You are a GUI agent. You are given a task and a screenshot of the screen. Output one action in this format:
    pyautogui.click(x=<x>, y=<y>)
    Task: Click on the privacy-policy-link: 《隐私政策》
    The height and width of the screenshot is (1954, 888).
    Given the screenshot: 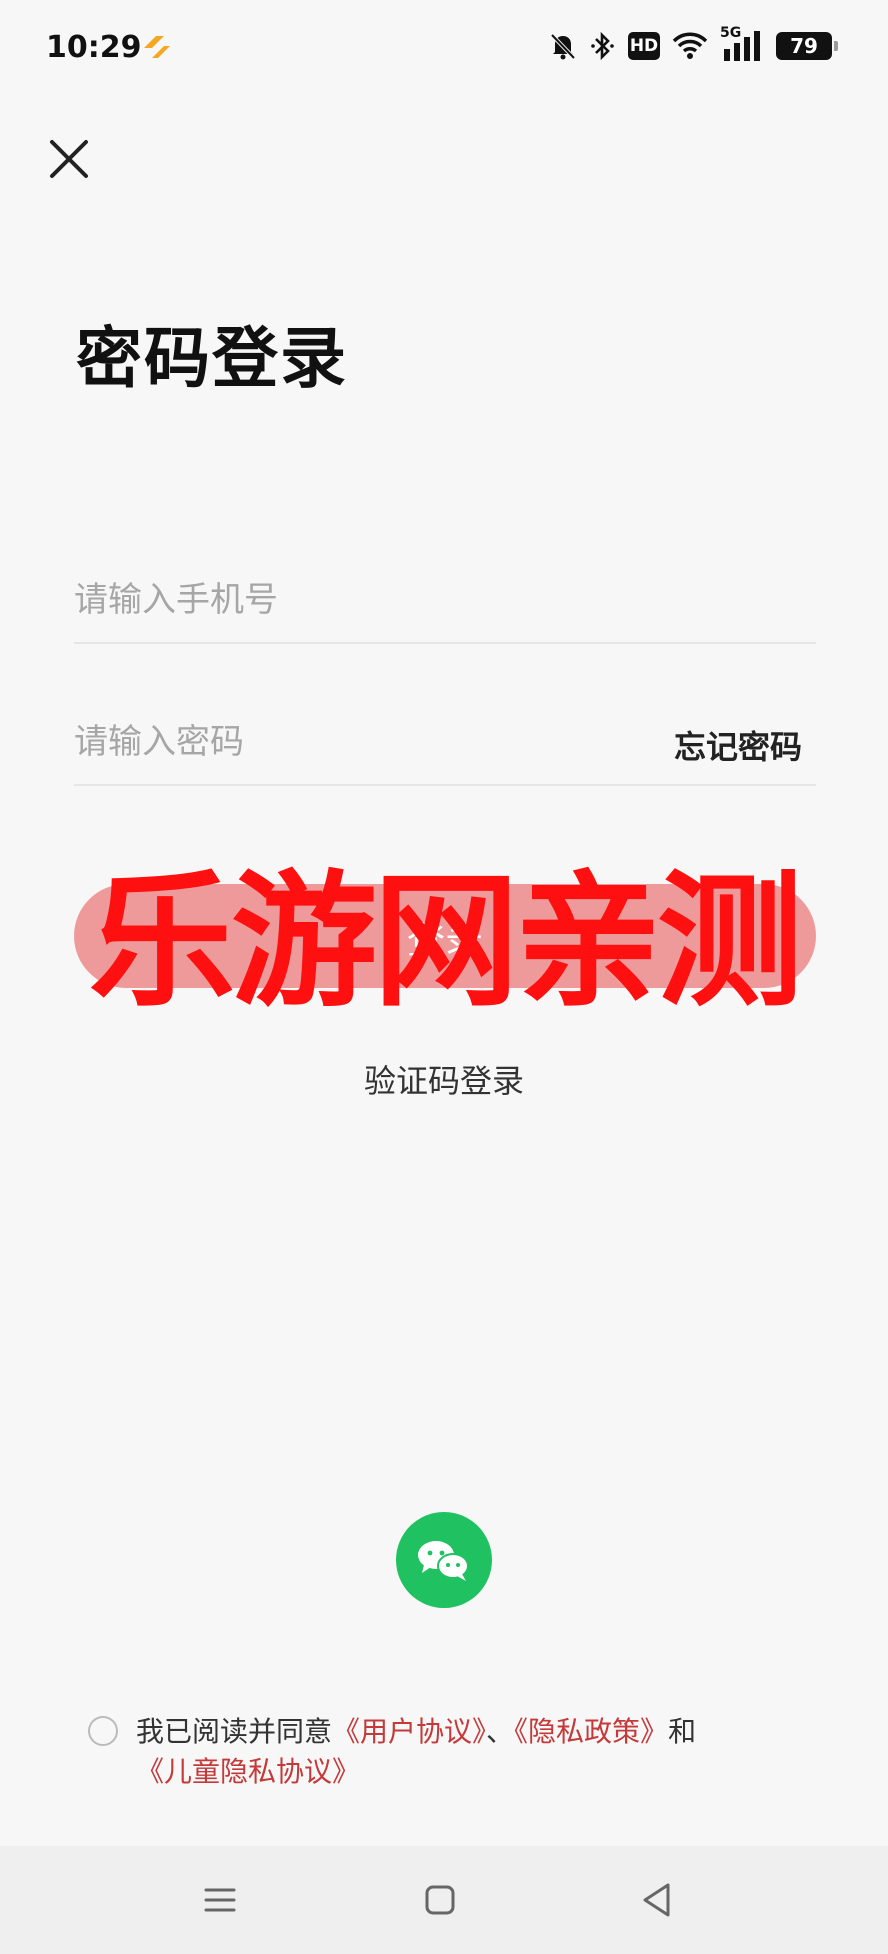 What is the action you would take?
    pyautogui.click(x=591, y=1731)
    